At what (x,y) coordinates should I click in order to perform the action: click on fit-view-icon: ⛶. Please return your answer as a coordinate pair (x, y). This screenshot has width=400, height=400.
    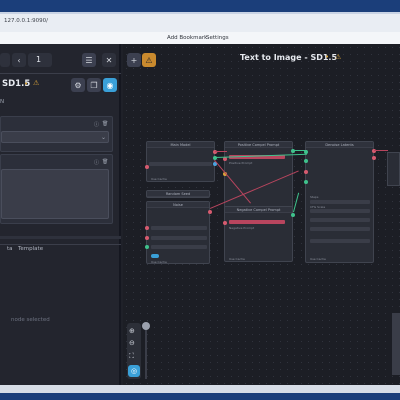
    Looking at the image, I should click on (131, 356).